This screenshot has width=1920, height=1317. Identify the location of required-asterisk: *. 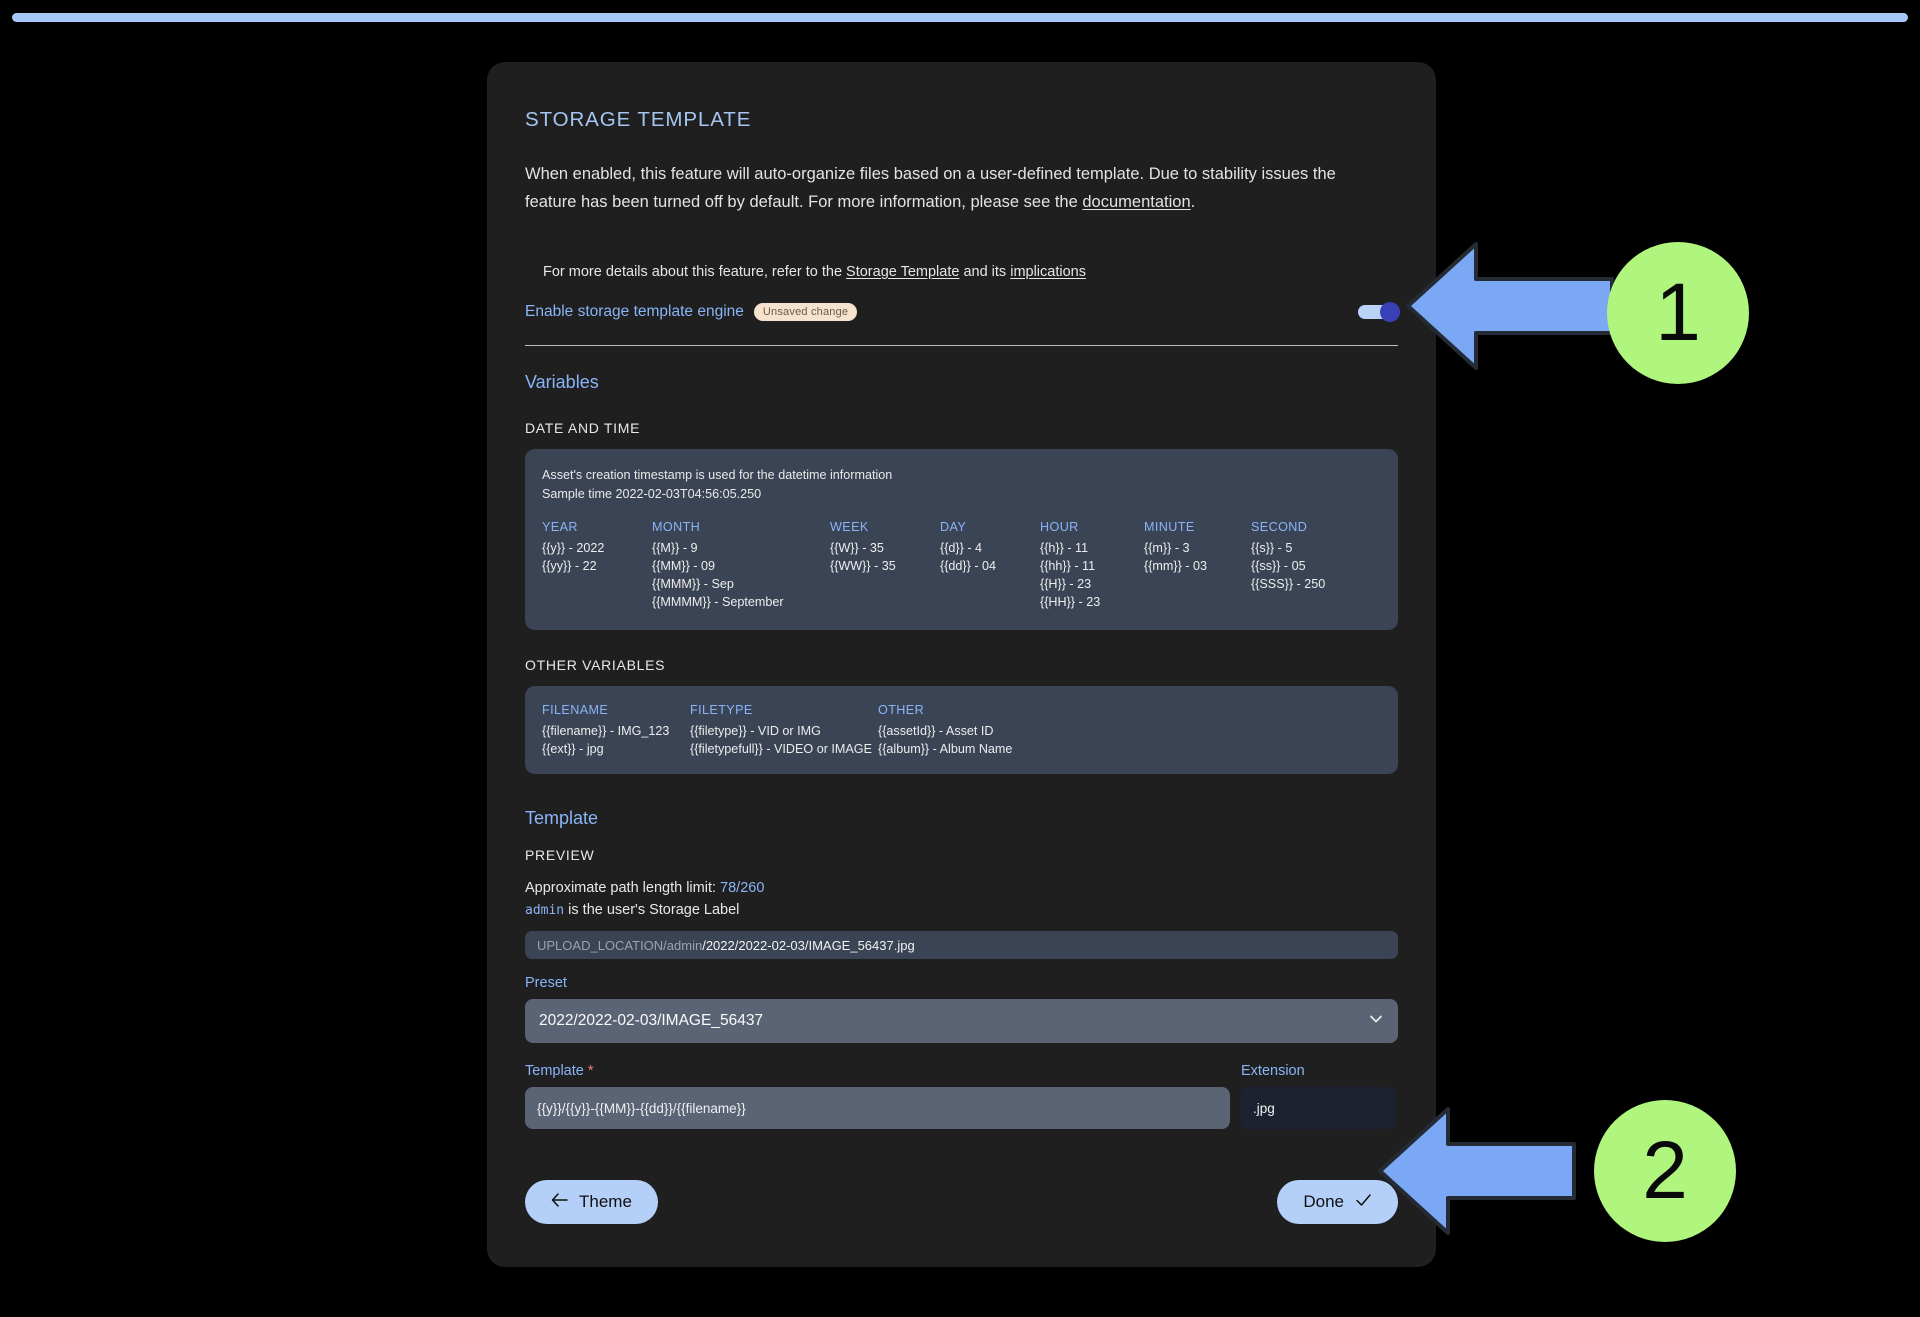
(590, 1071).